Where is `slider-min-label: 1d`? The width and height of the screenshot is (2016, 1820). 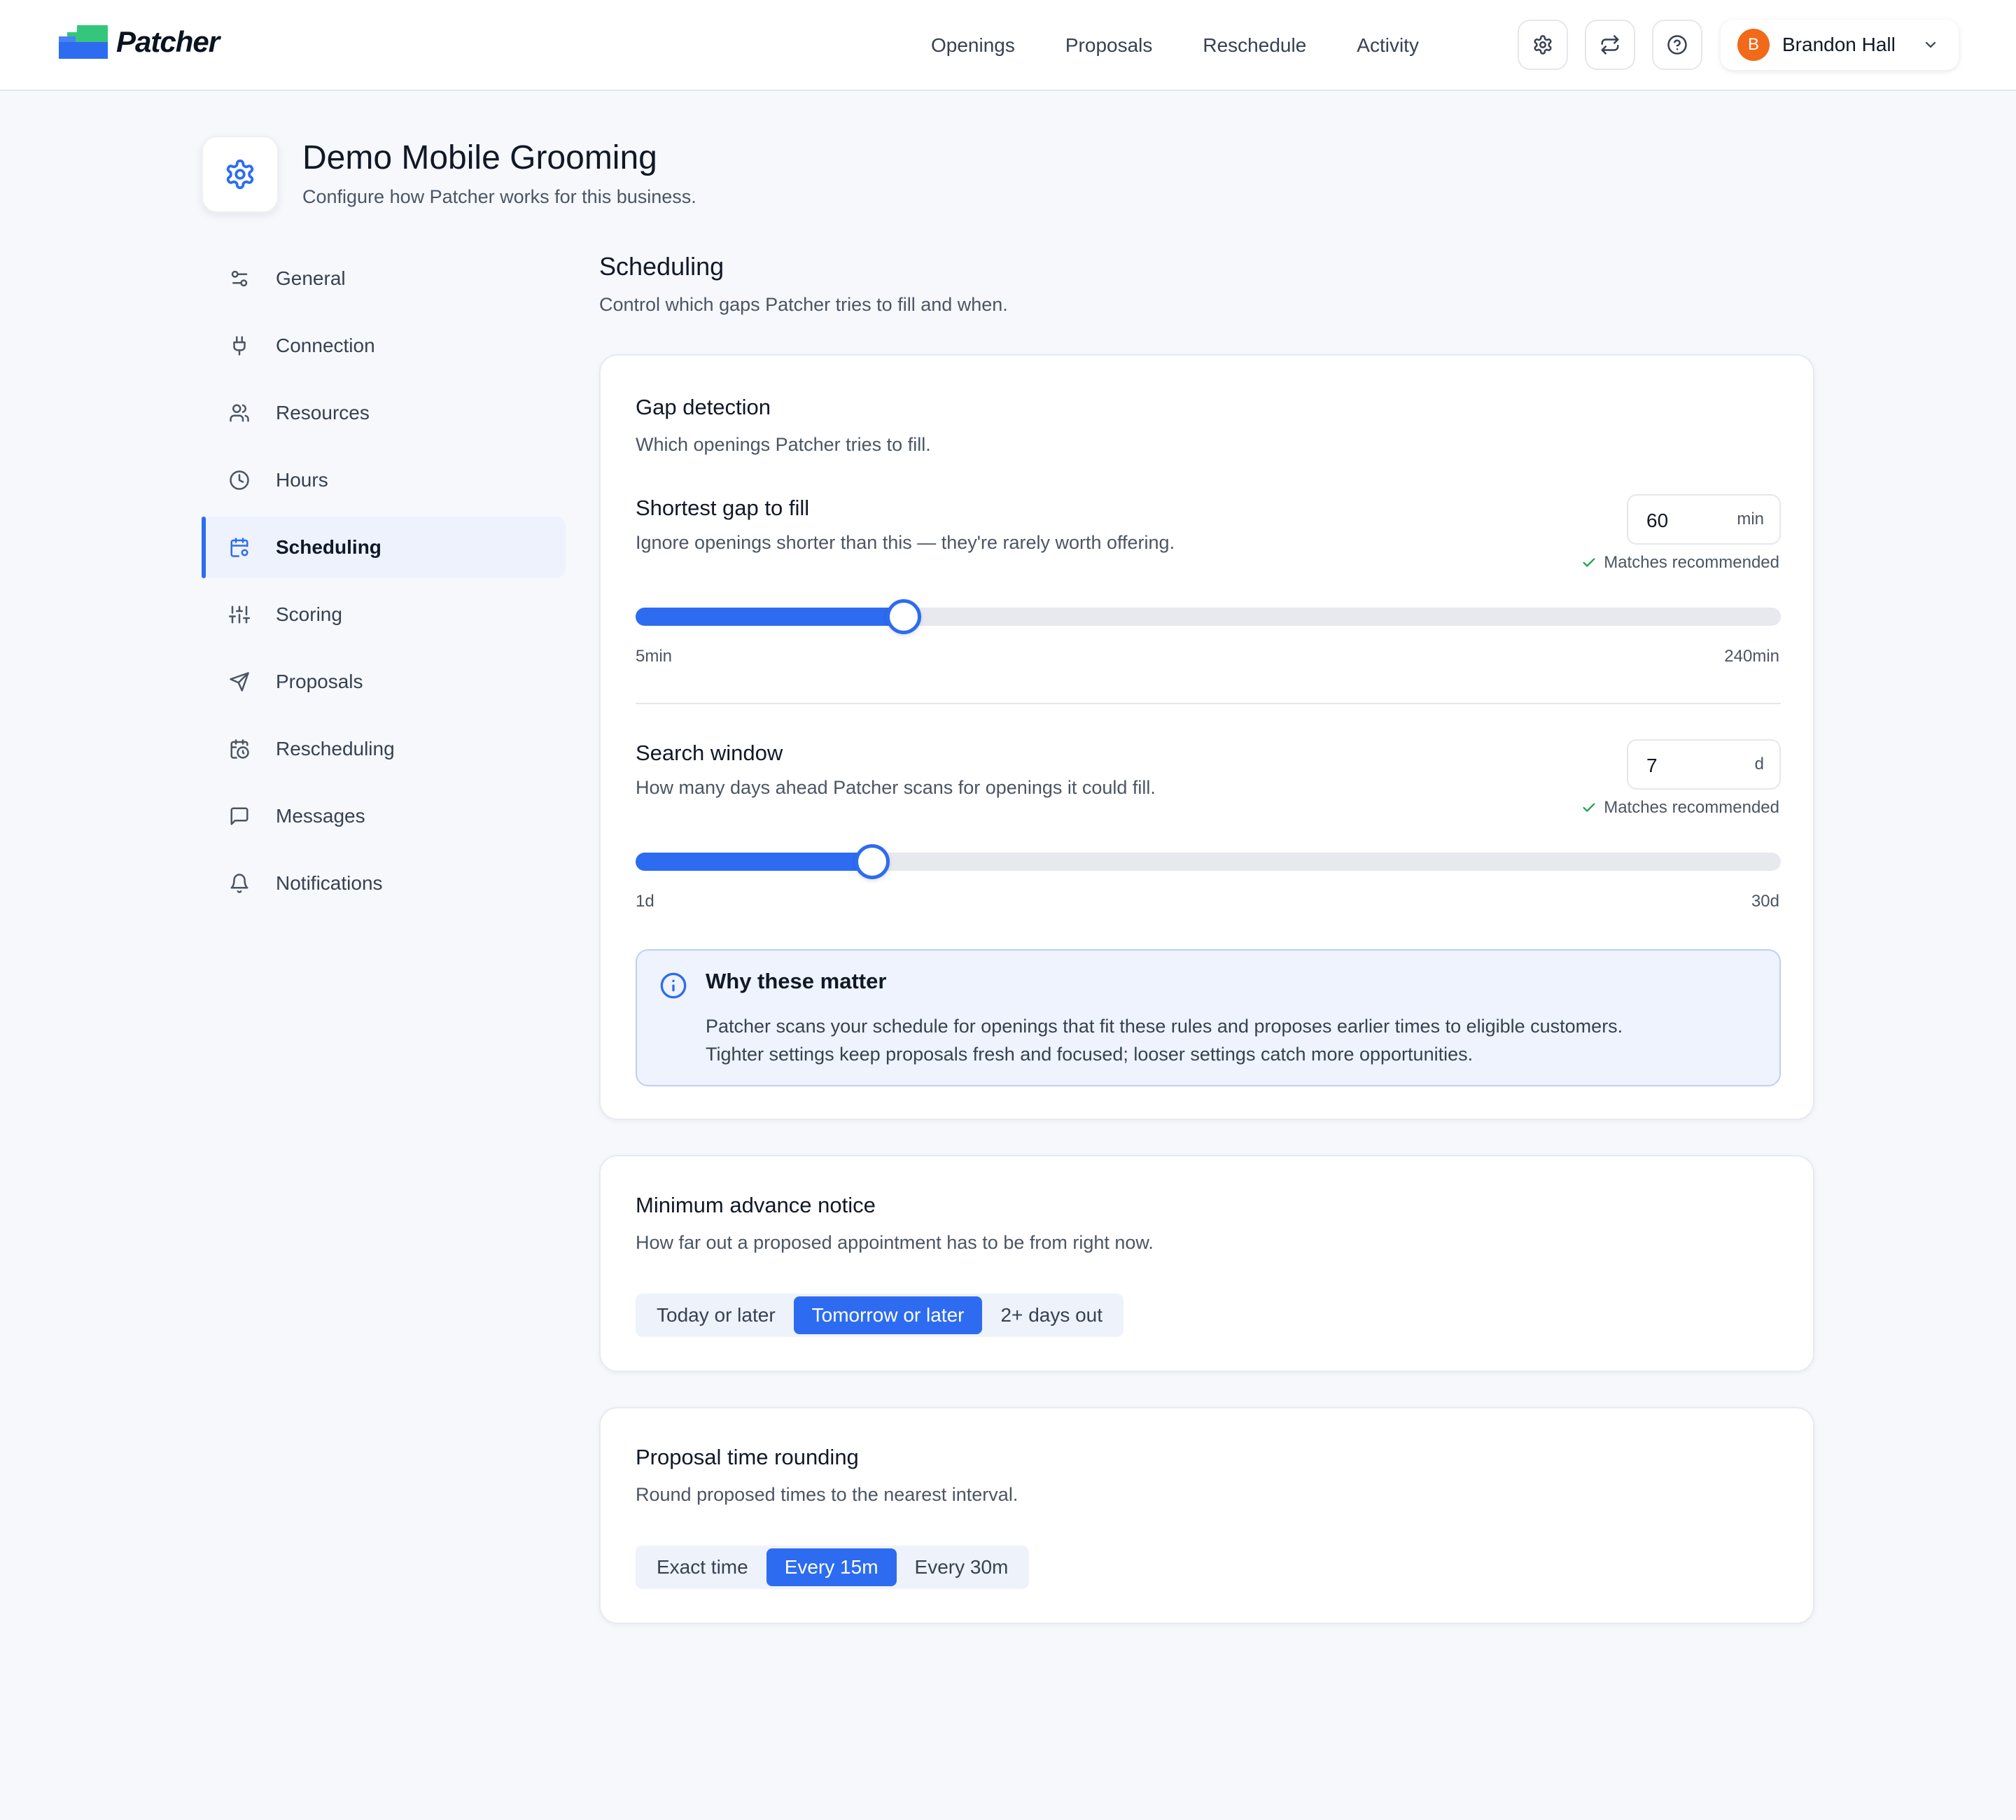
slider-min-label: 1d is located at coordinates (645, 901).